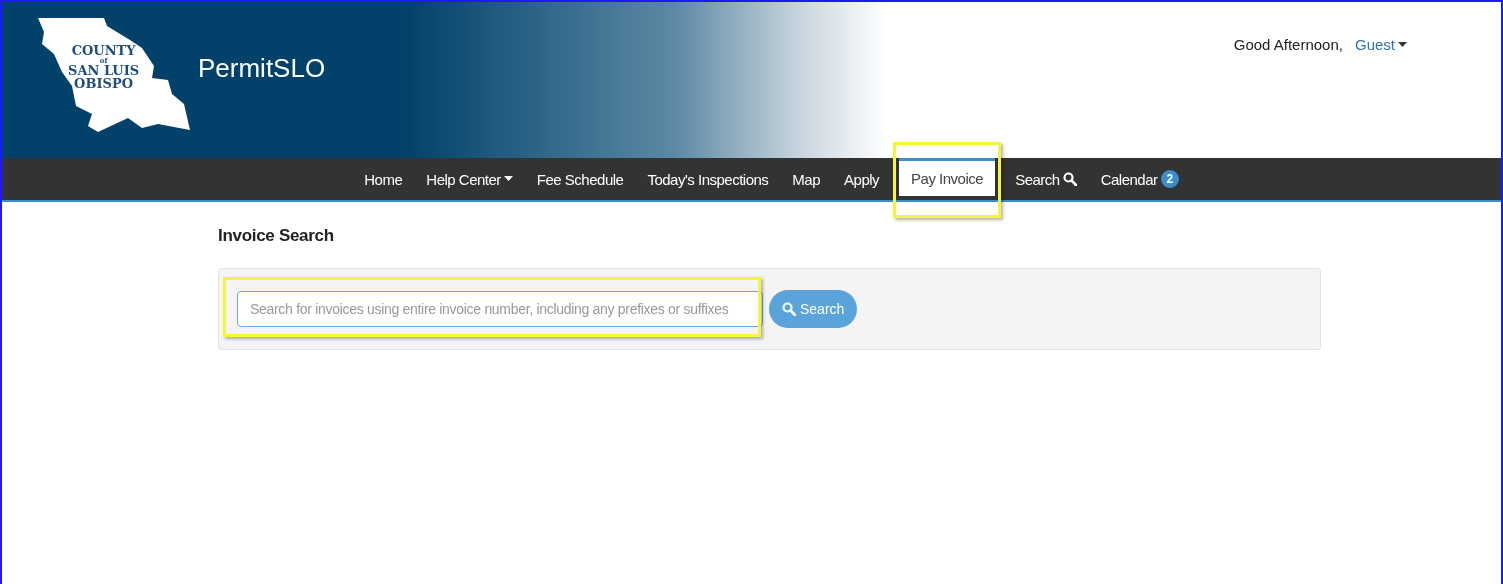 Image resolution: width=1503 pixels, height=584 pixels. Describe the element at coordinates (806, 179) in the screenshot. I see `nav-tab: Map` at that location.